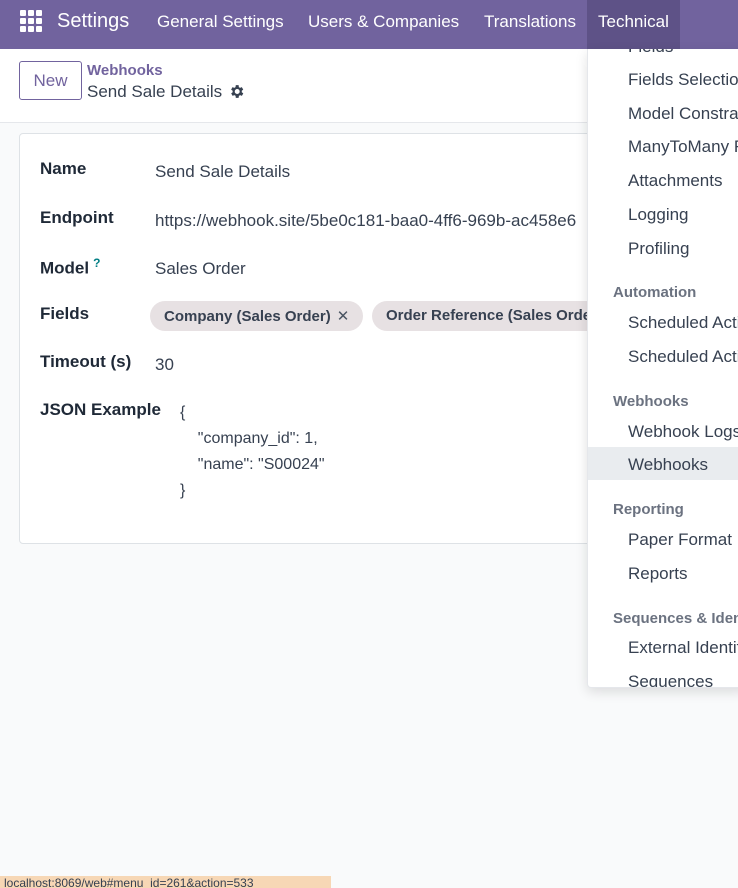 This screenshot has width=738, height=888. Describe the element at coordinates (220, 22) in the screenshot. I see `nav-general-settings: General Settings` at that location.